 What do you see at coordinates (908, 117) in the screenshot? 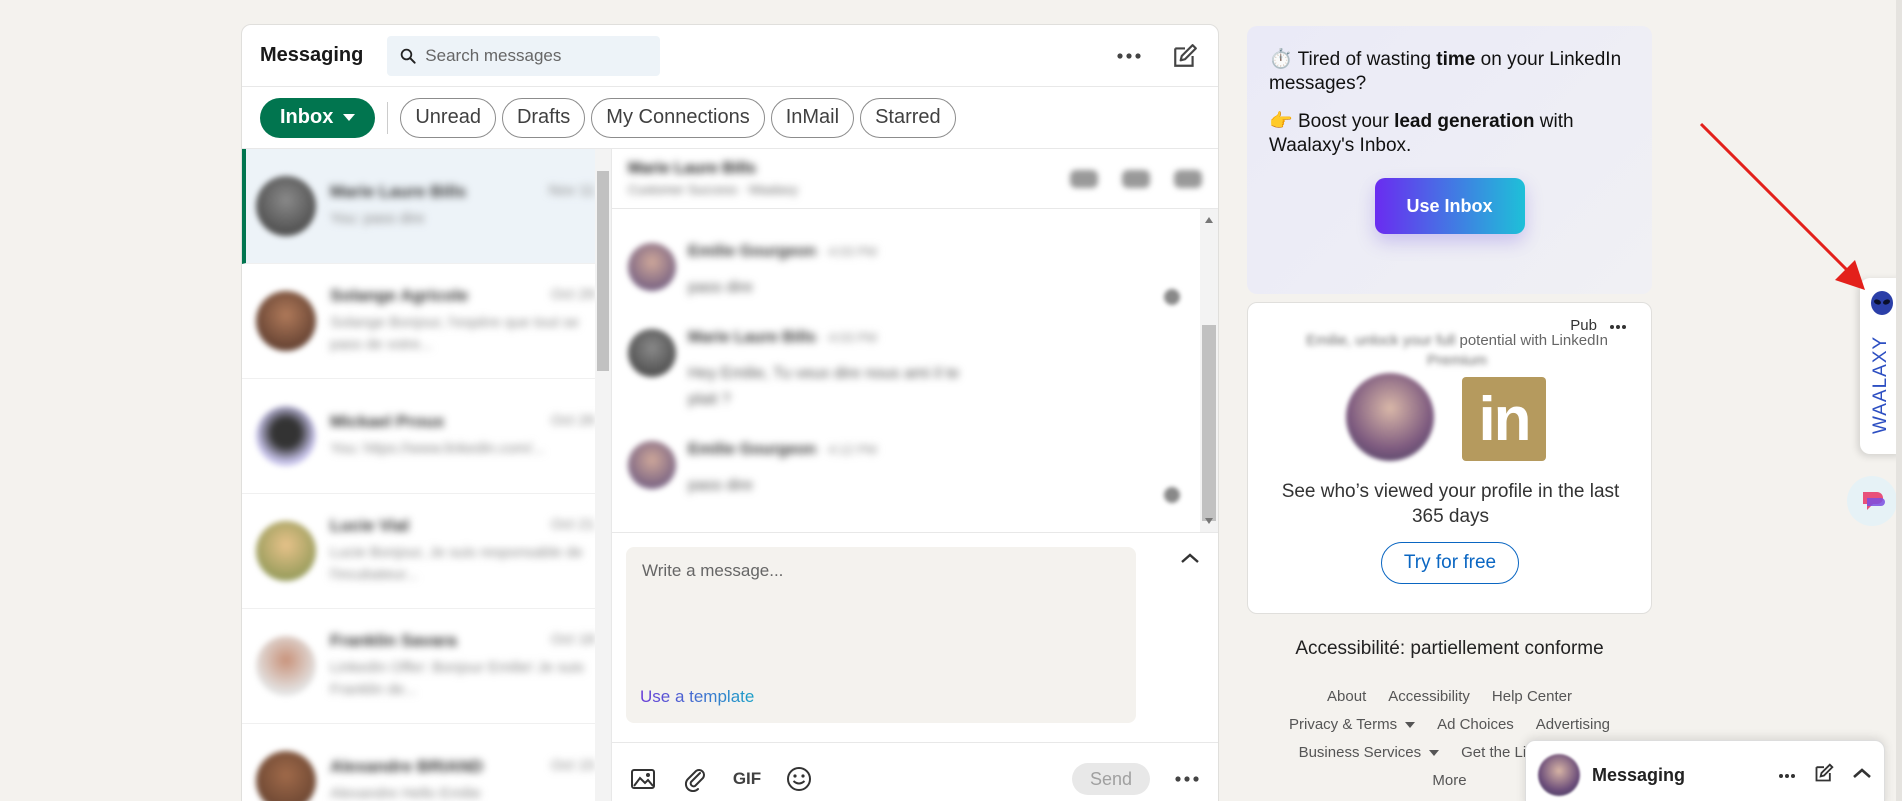
I see `filter-starred: Starred` at bounding box center [908, 117].